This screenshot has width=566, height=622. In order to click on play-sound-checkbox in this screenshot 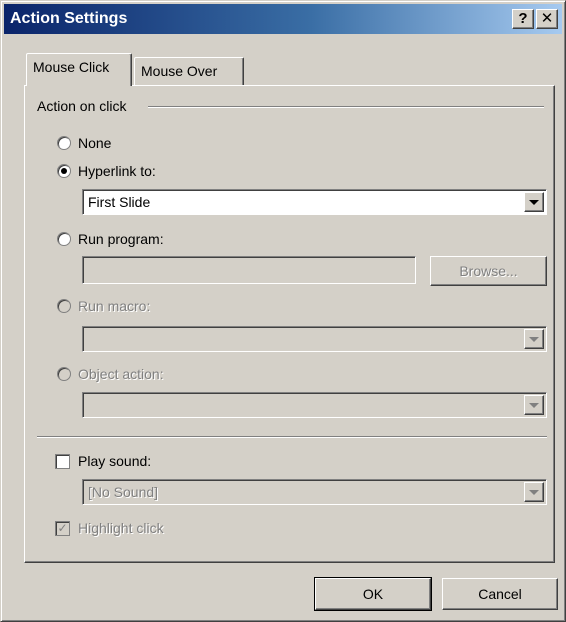, I will do `click(62, 461)`.